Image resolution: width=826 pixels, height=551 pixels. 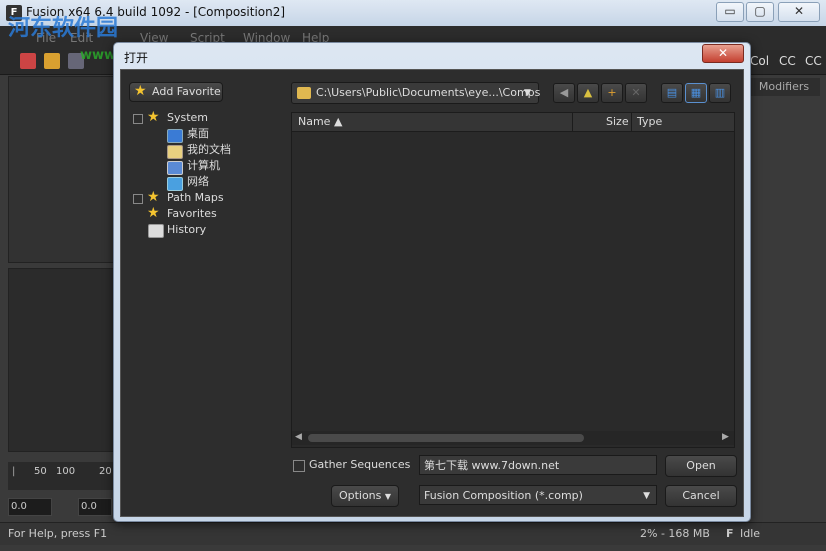 I want to click on computer-icon, so click(x=175, y=168).